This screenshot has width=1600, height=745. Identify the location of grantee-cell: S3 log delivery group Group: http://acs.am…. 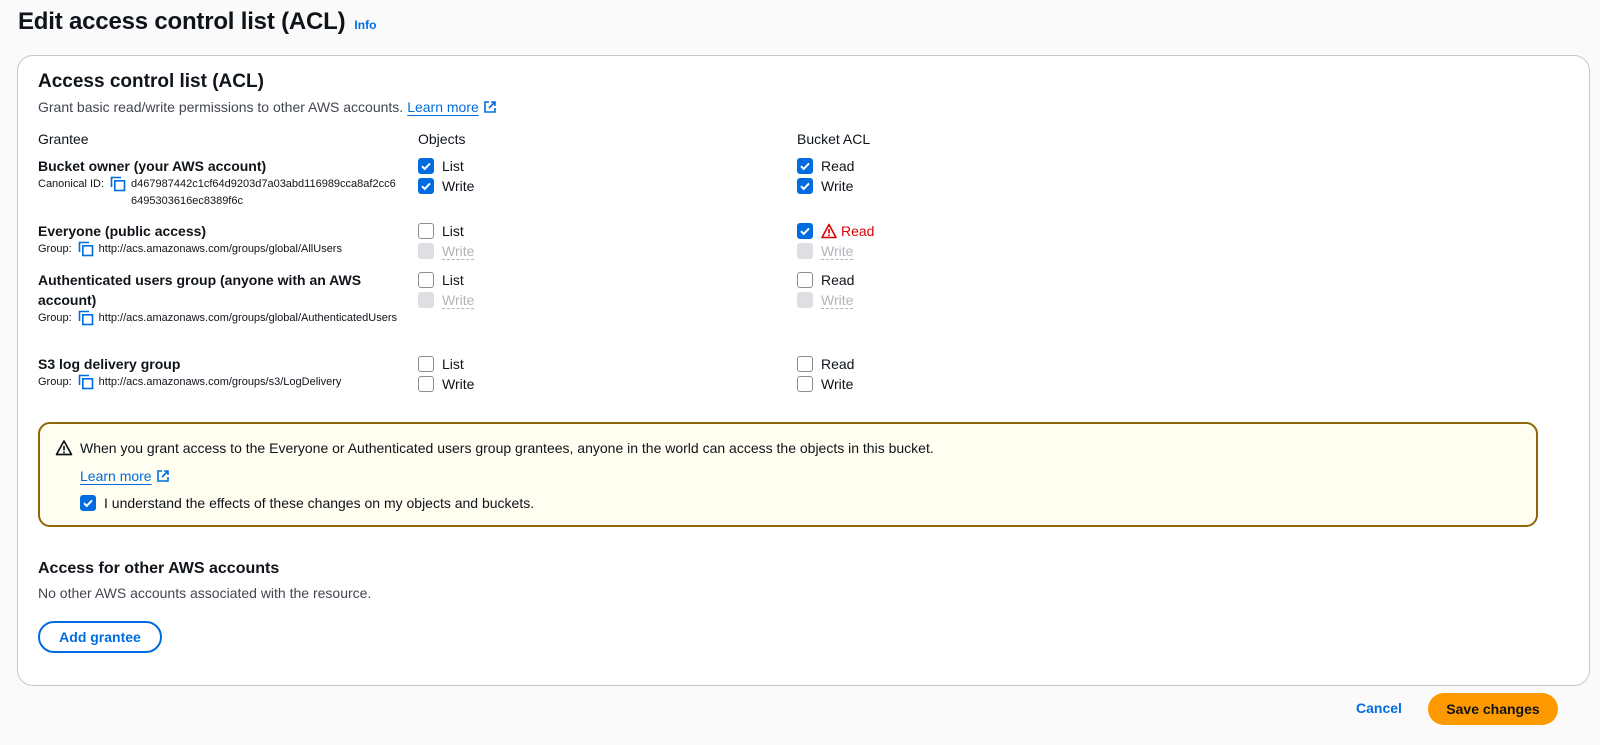
(218, 372).